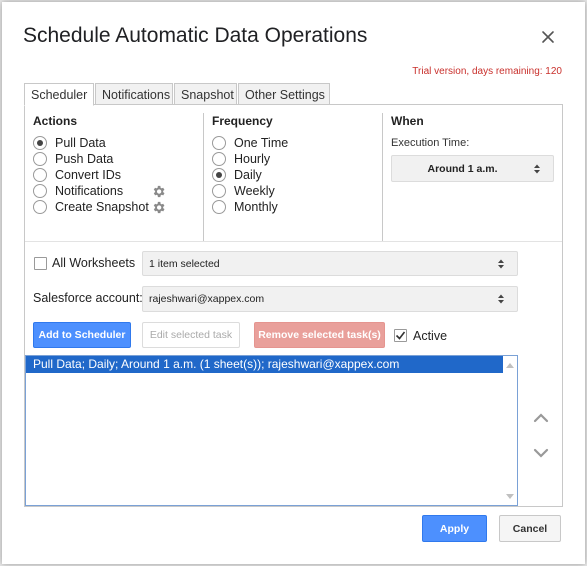 The width and height of the screenshot is (587, 566). I want to click on frequency-label: Daily, so click(248, 175).